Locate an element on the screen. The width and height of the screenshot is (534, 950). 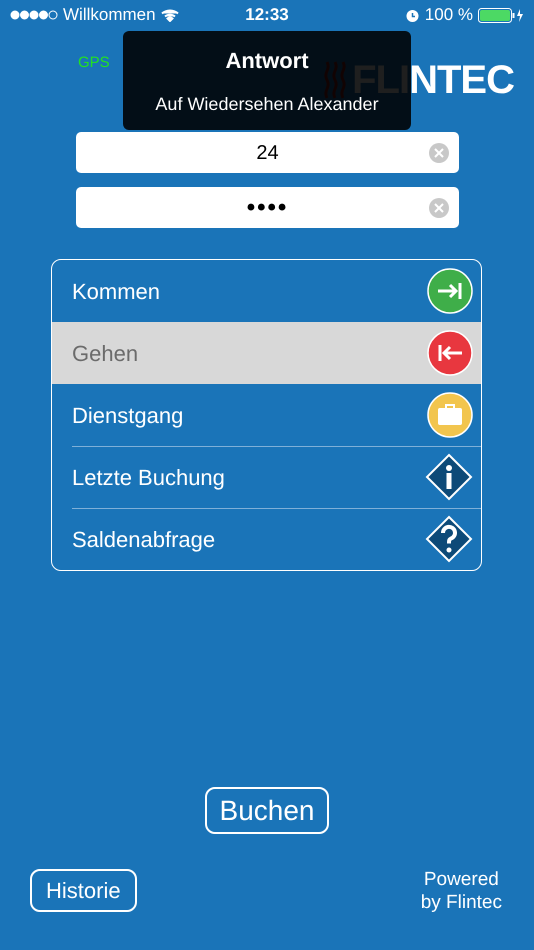
menu-item: Dienstgang is located at coordinates (266, 415).